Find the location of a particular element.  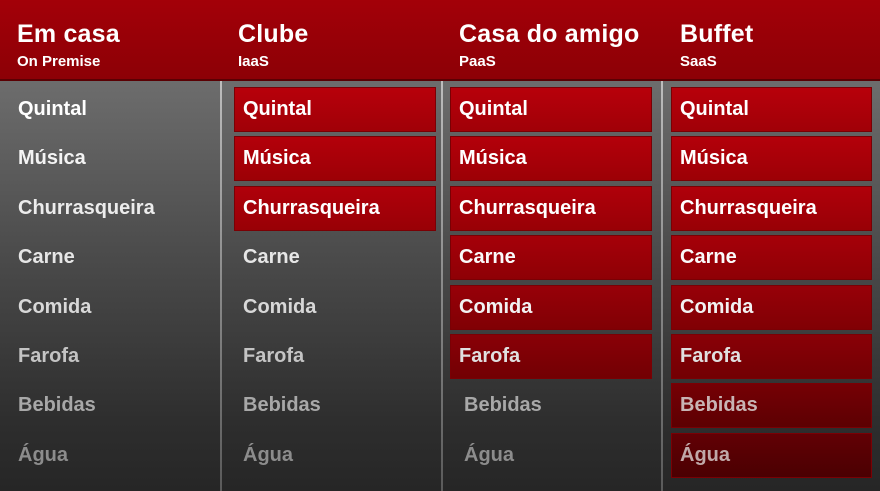

column-header: Clube IaaS is located at coordinates (331, 40).